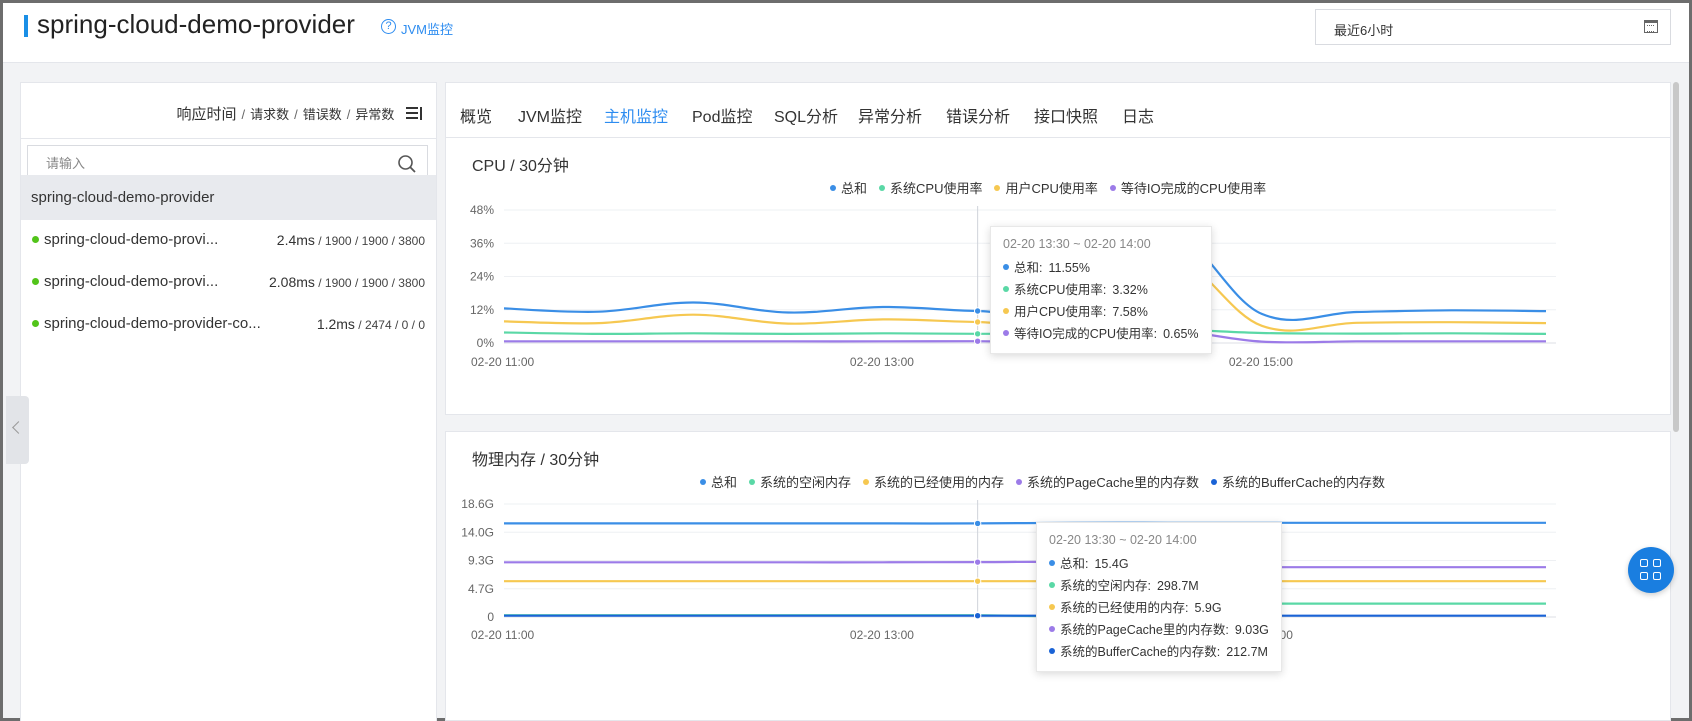 Image resolution: width=1692 pixels, height=721 pixels. What do you see at coordinates (1138, 115) in the screenshot?
I see `tab-logs: 日志` at bounding box center [1138, 115].